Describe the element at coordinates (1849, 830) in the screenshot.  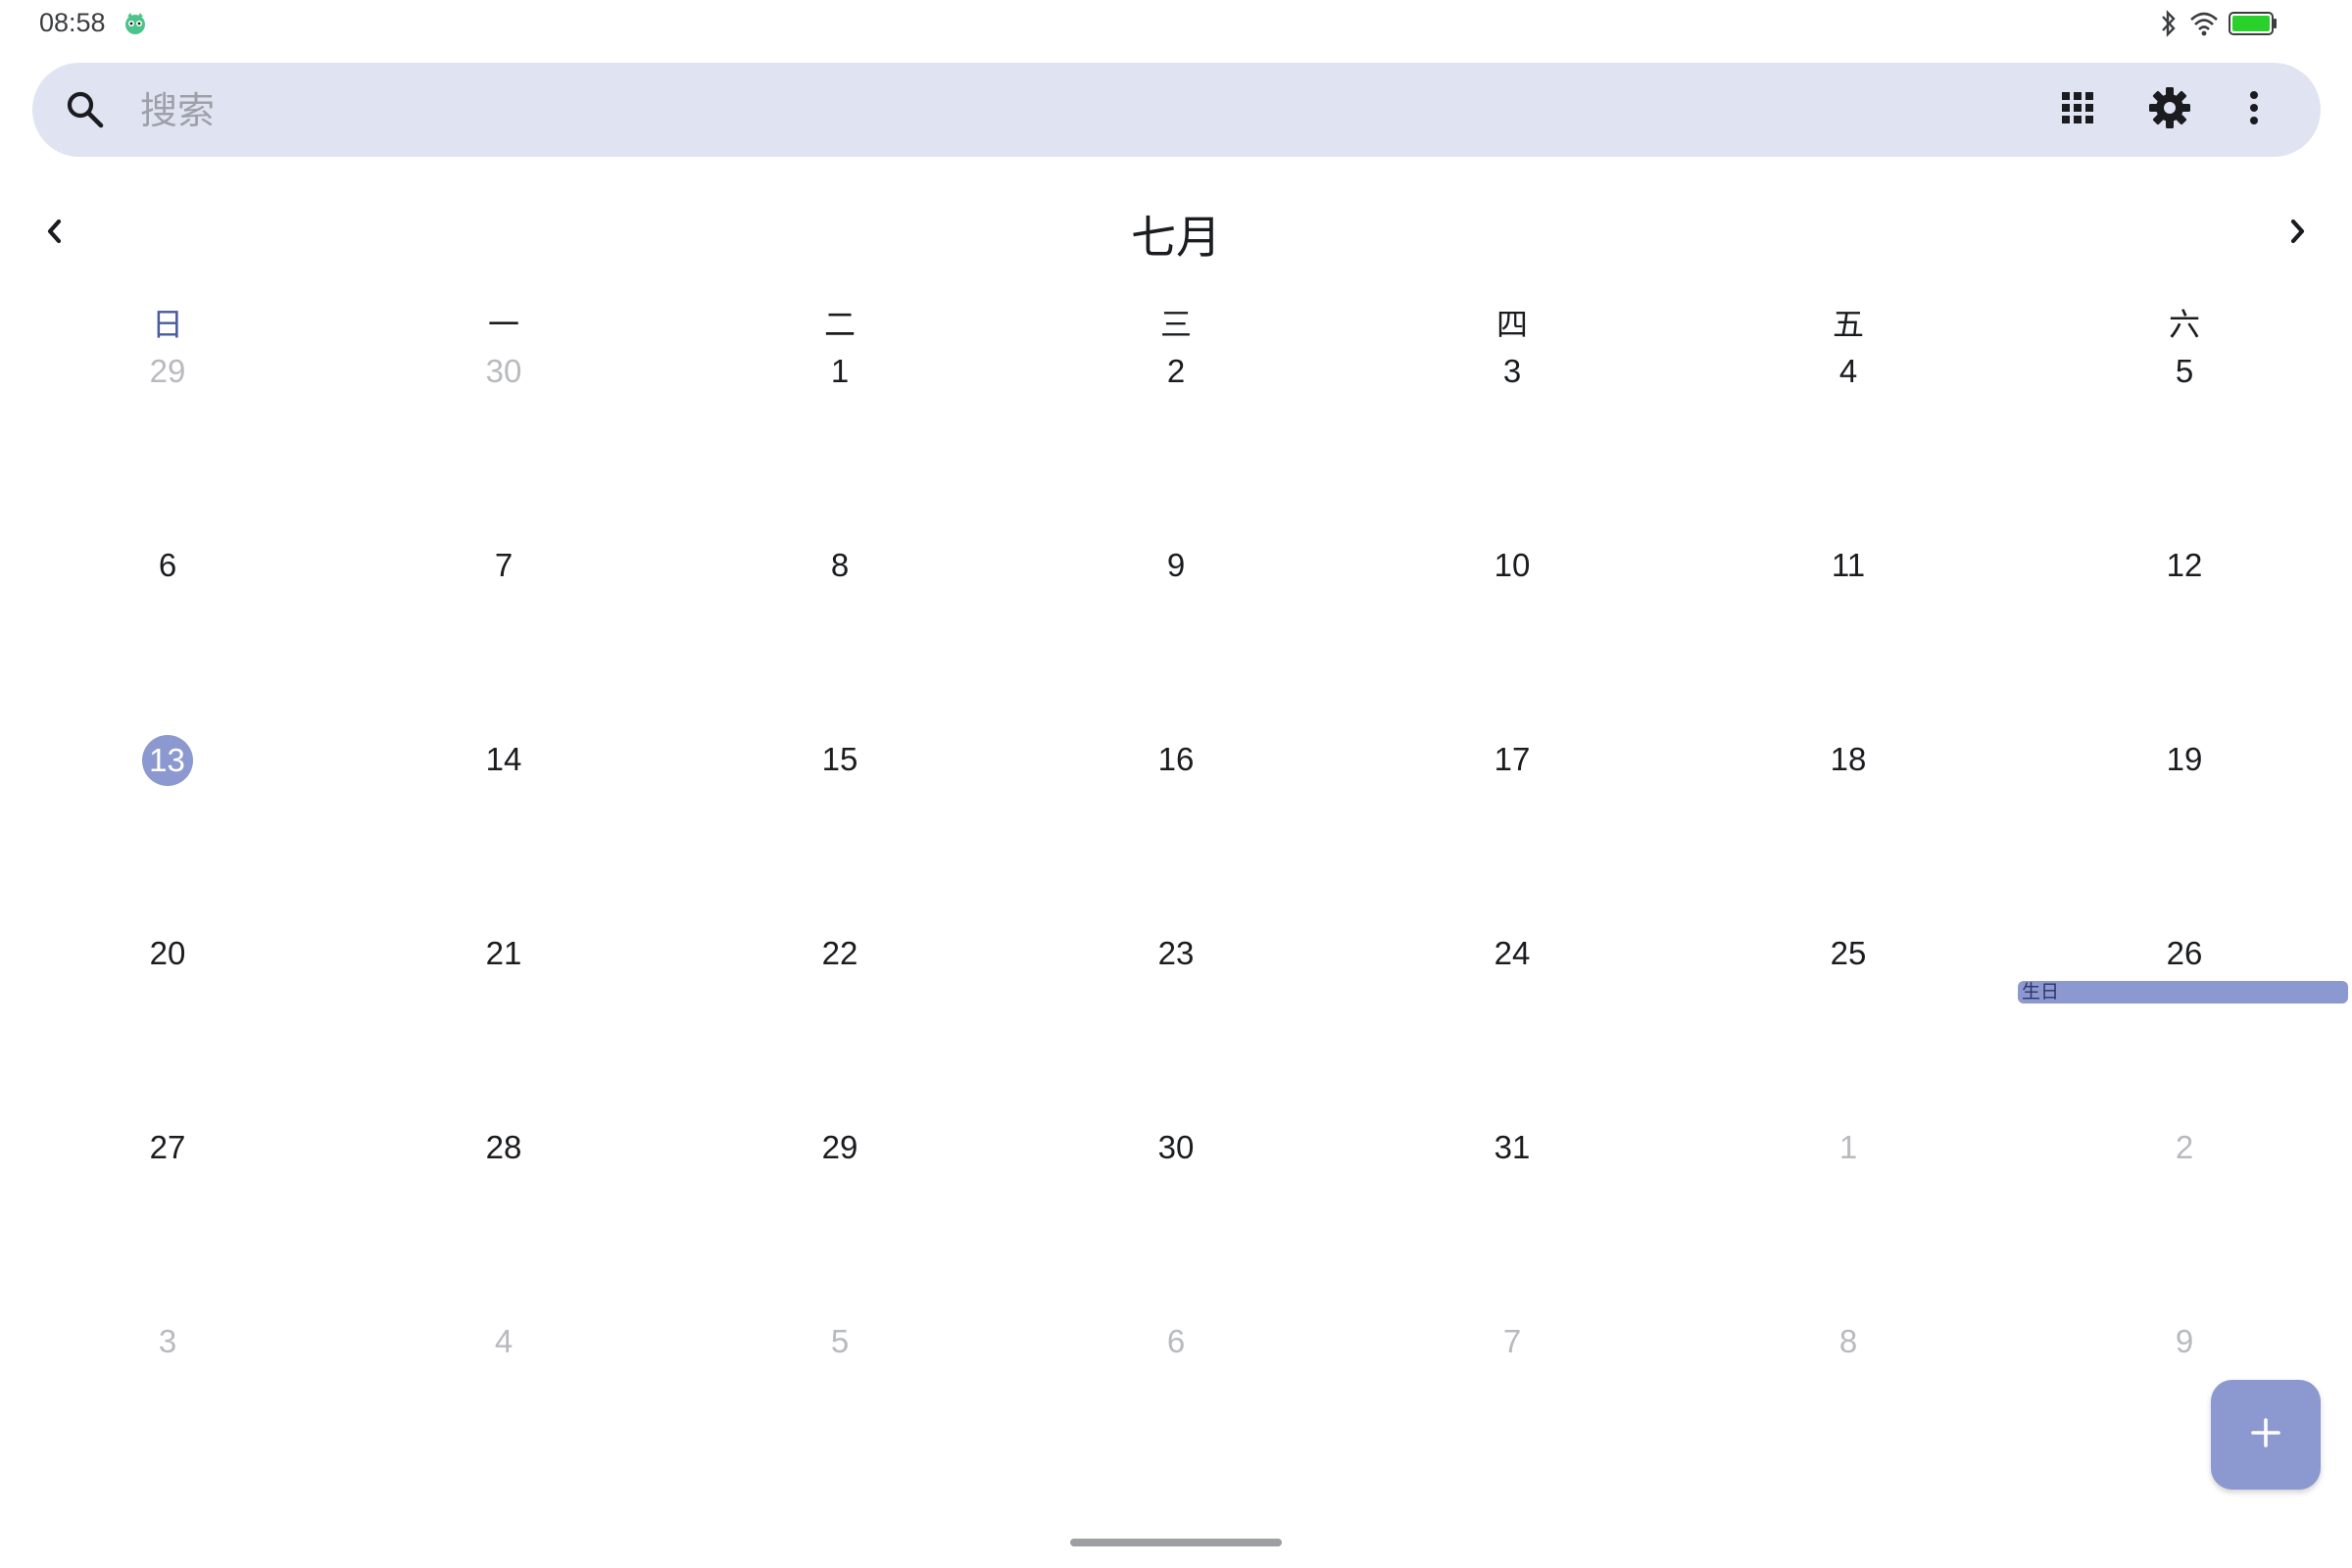
I see `day-cell: 18` at that location.